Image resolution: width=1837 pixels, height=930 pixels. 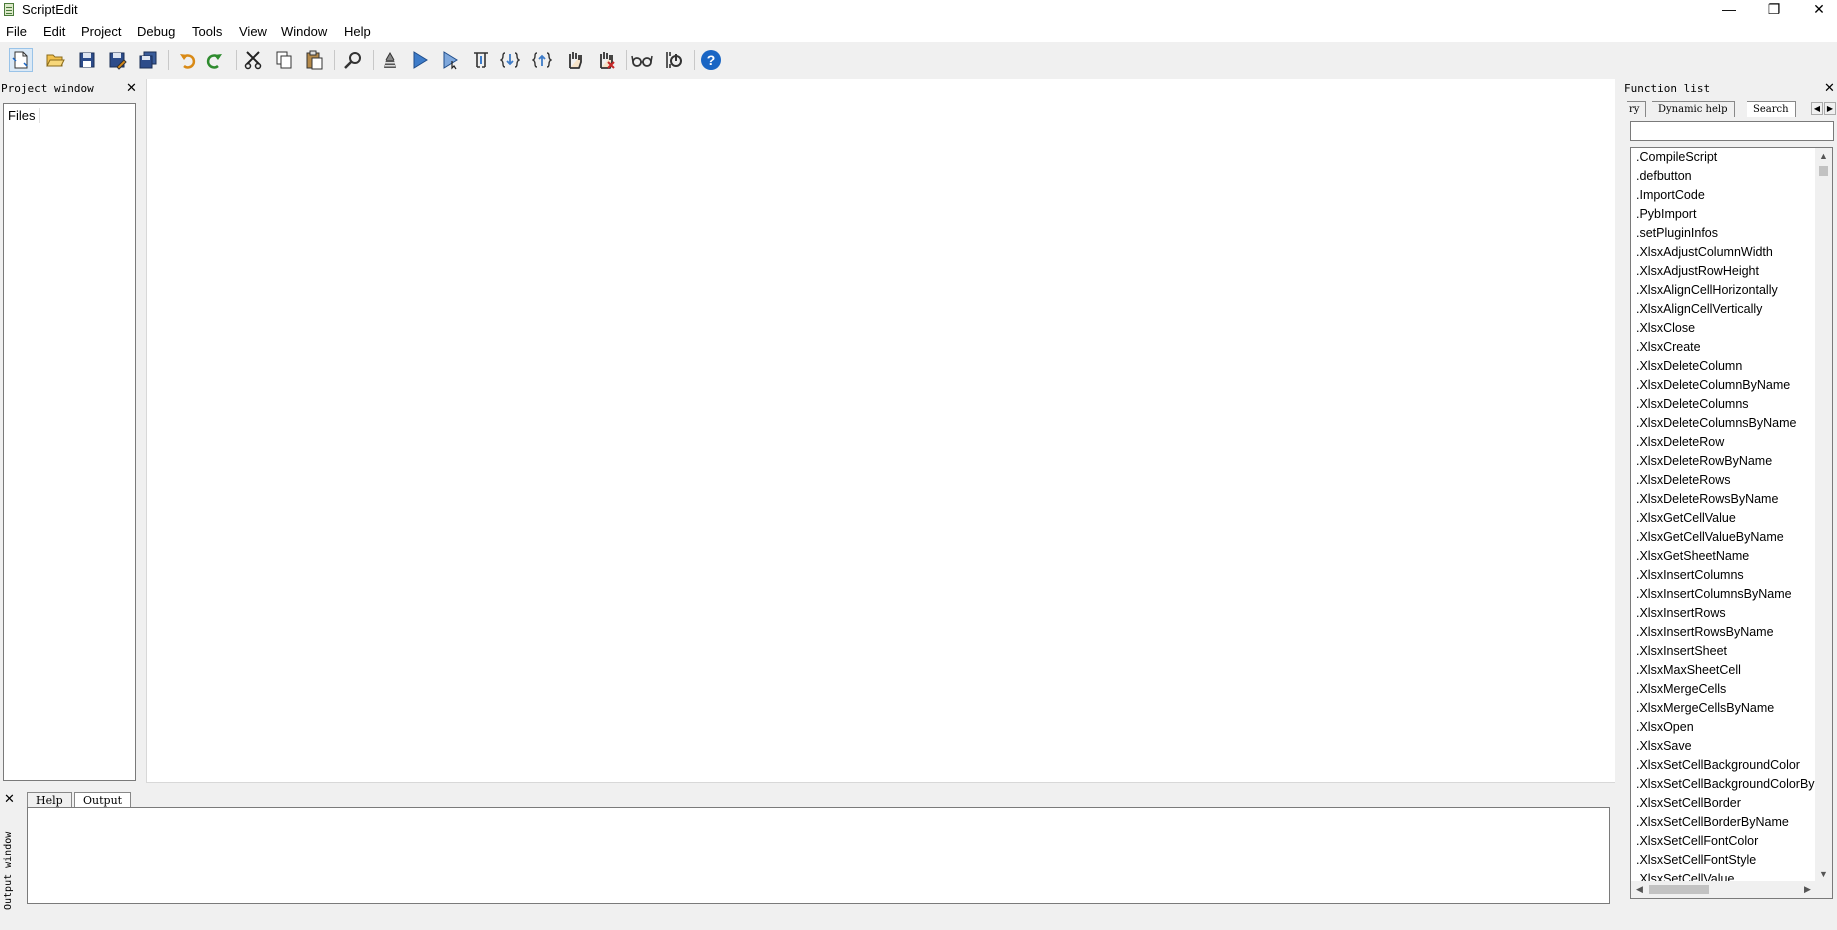 What do you see at coordinates (9, 799) in the screenshot?
I see `output-window-close-icon: ✕` at bounding box center [9, 799].